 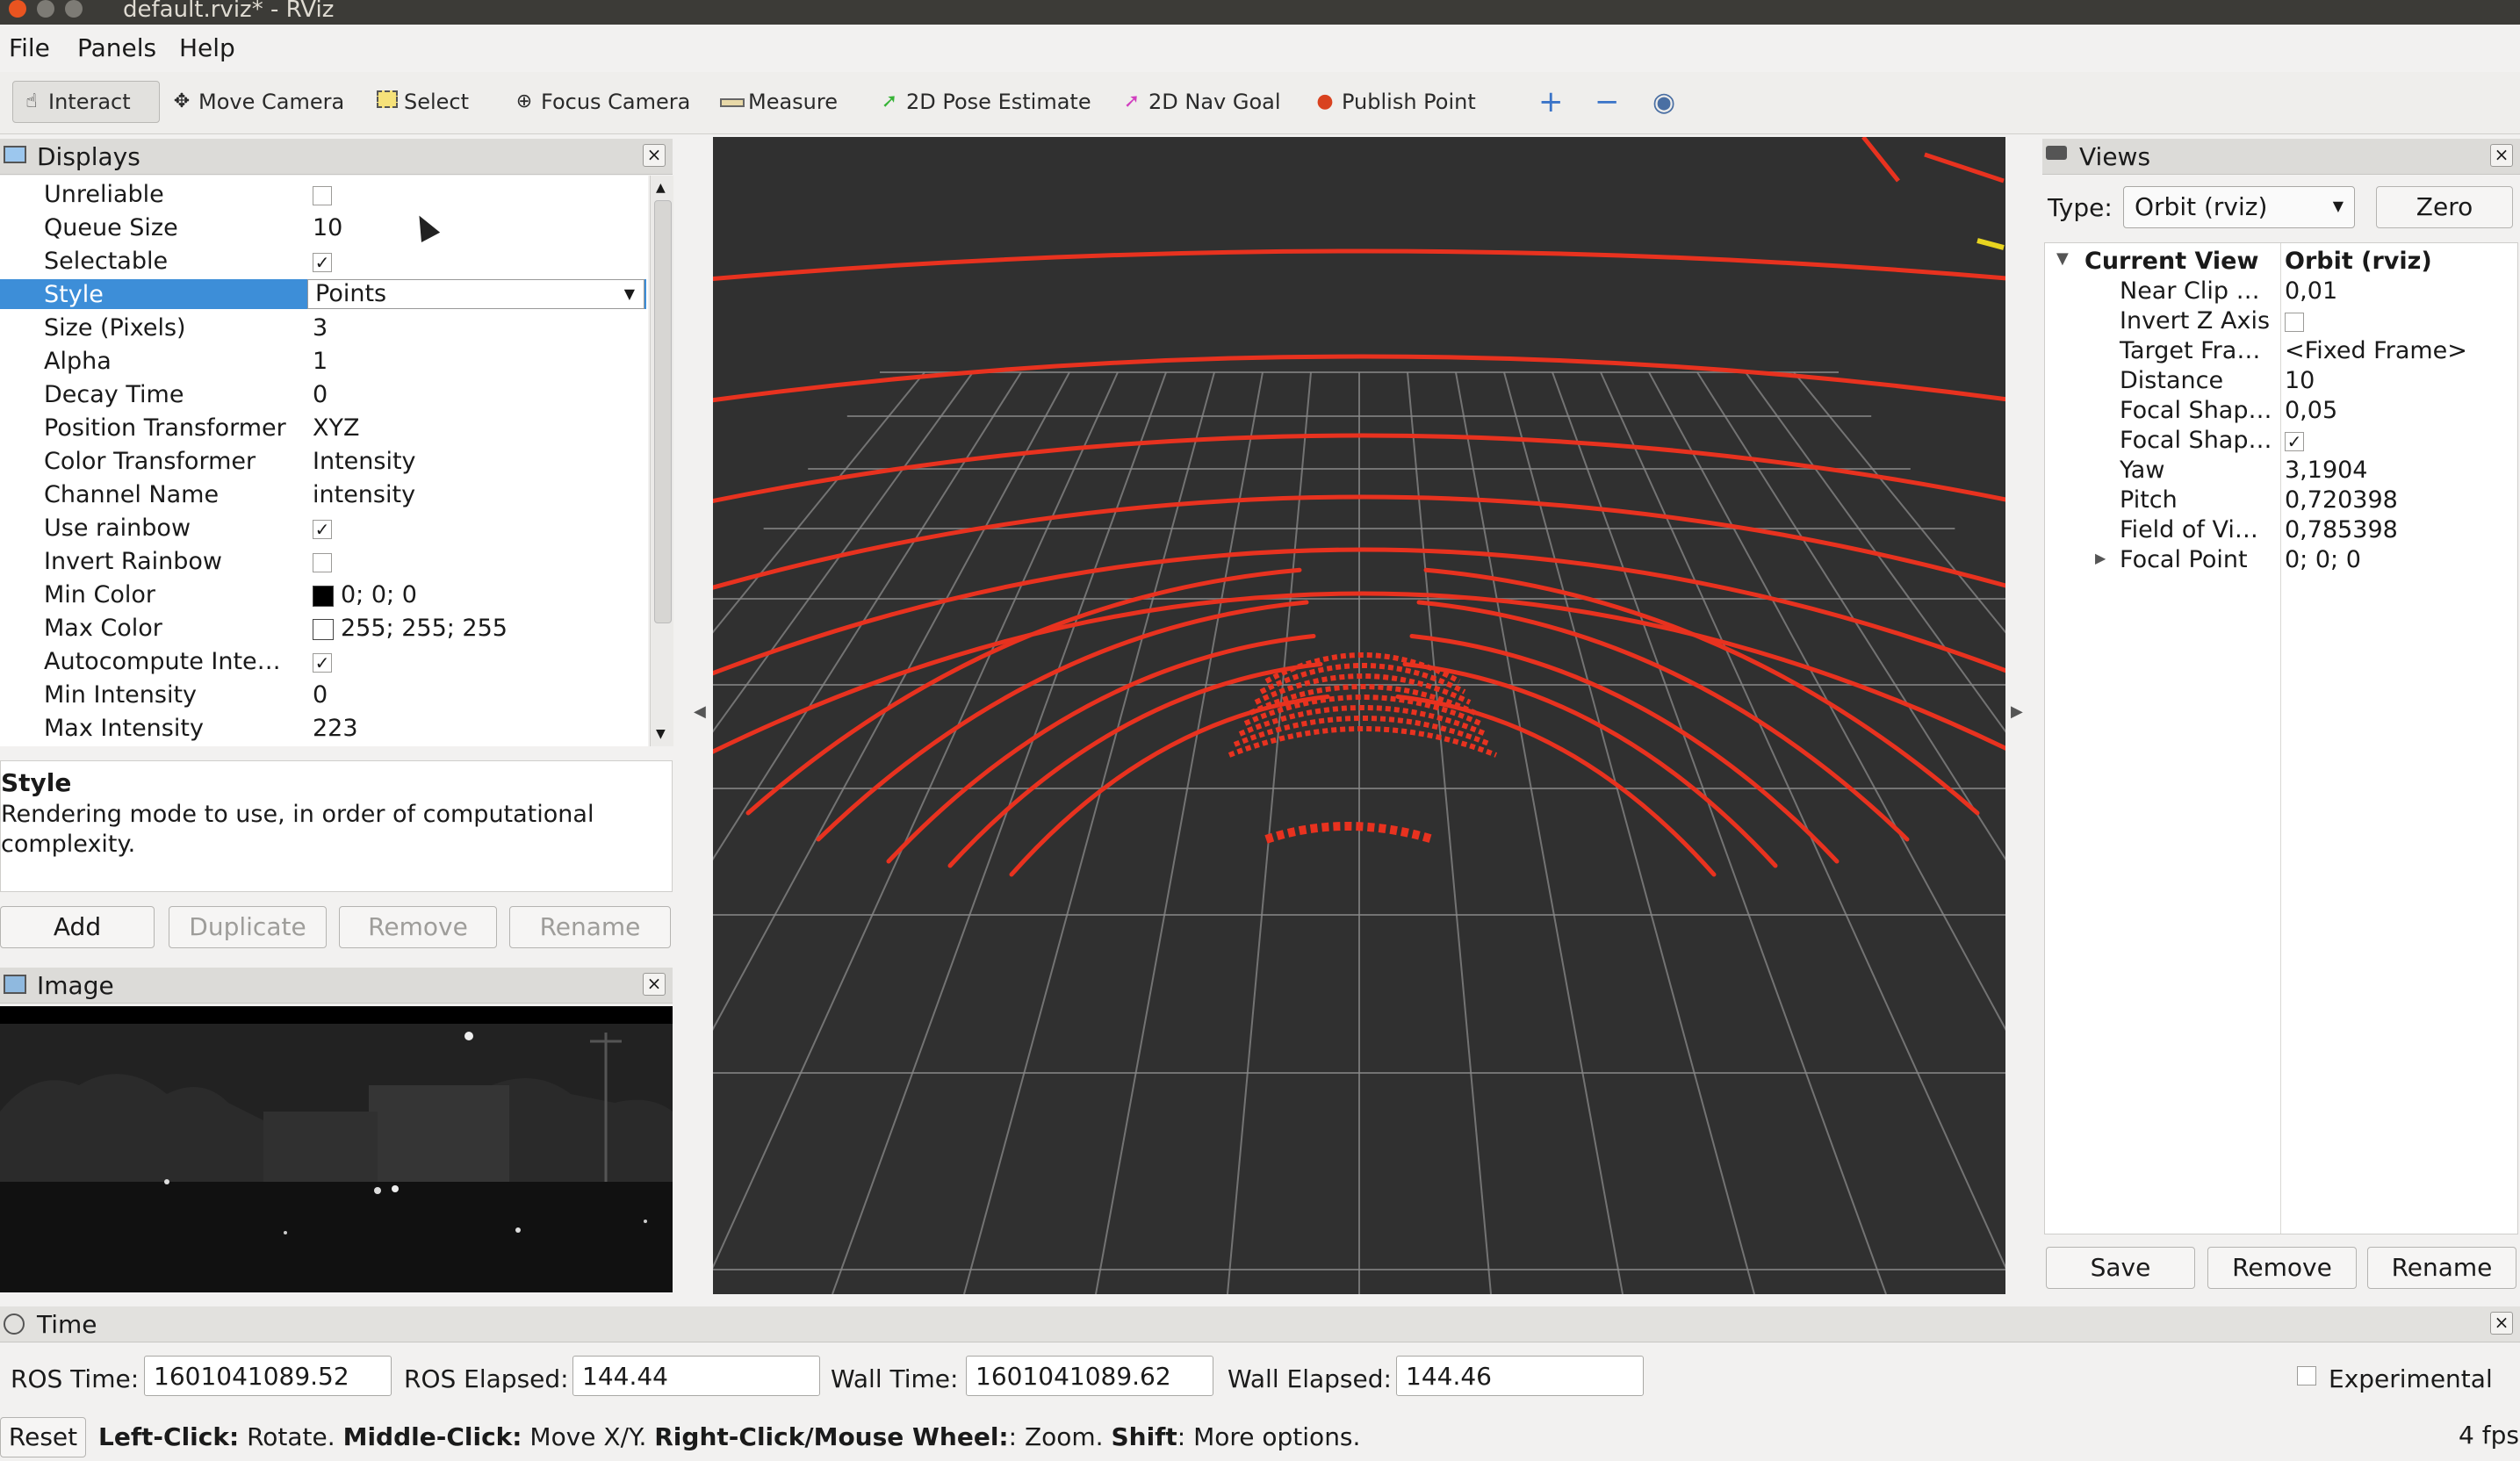 I want to click on display-property-row: Alpha 1, so click(x=323, y=362).